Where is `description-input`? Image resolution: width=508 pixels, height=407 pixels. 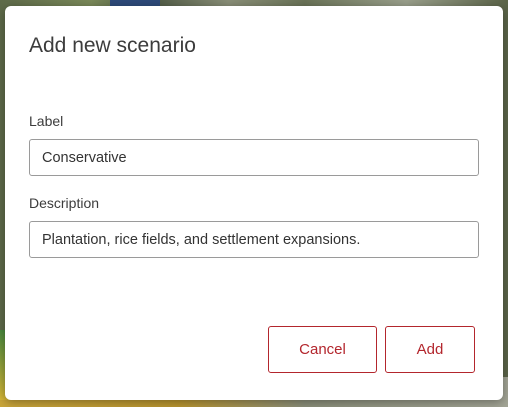
description-input is located at coordinates (254, 239).